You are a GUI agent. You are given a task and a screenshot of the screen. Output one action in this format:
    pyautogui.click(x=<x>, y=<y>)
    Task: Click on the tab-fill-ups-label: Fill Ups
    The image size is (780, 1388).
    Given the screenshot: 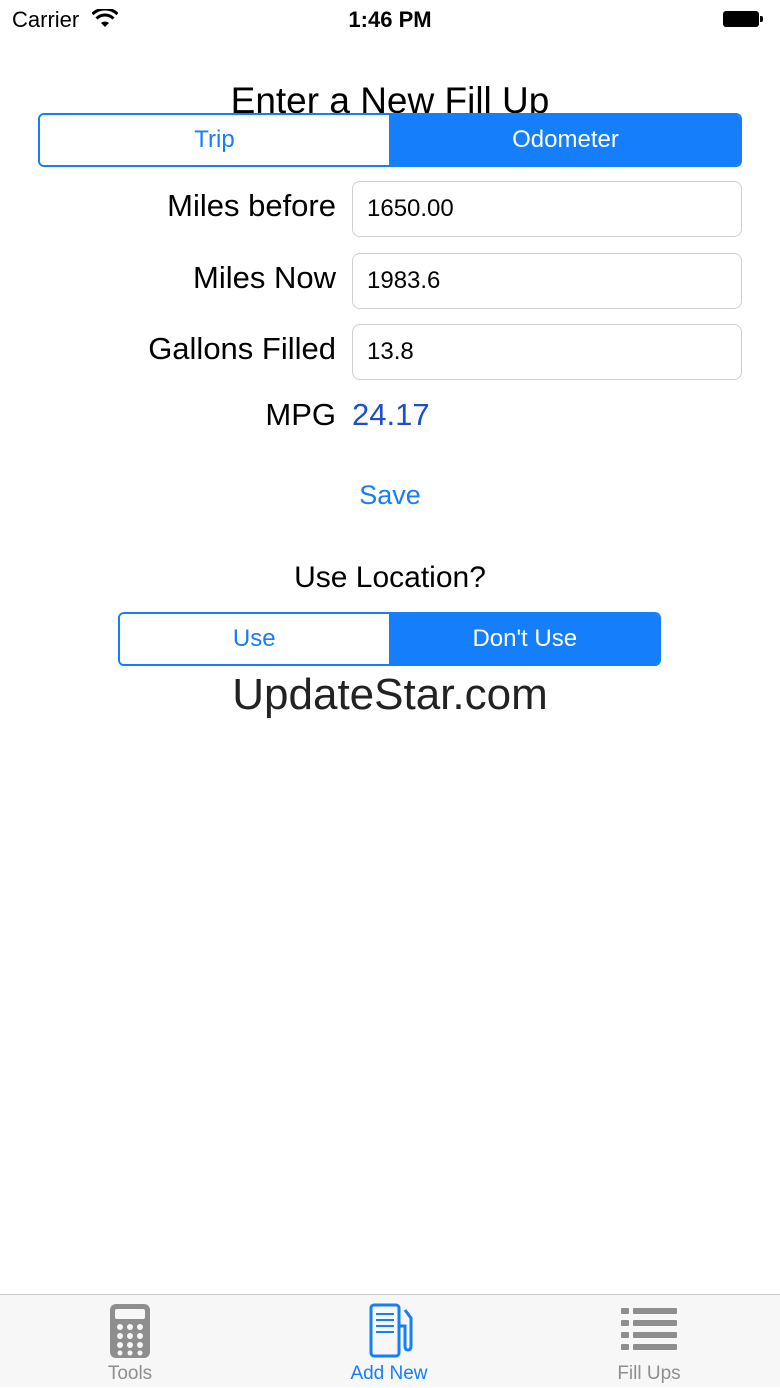 What is the action you would take?
    pyautogui.click(x=649, y=1373)
    